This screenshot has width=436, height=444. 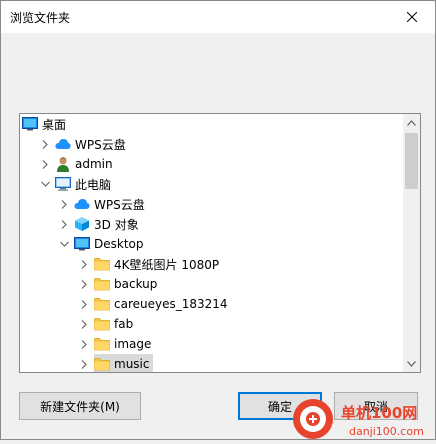 I want to click on tree-item: 3D 对象, so click(x=211, y=224).